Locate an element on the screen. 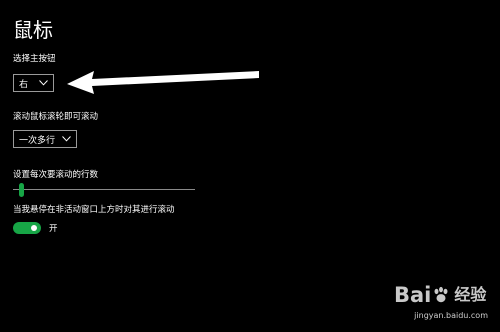 The width and height of the screenshot is (500, 332). watermark-brand-left: Bai is located at coordinates (413, 295).